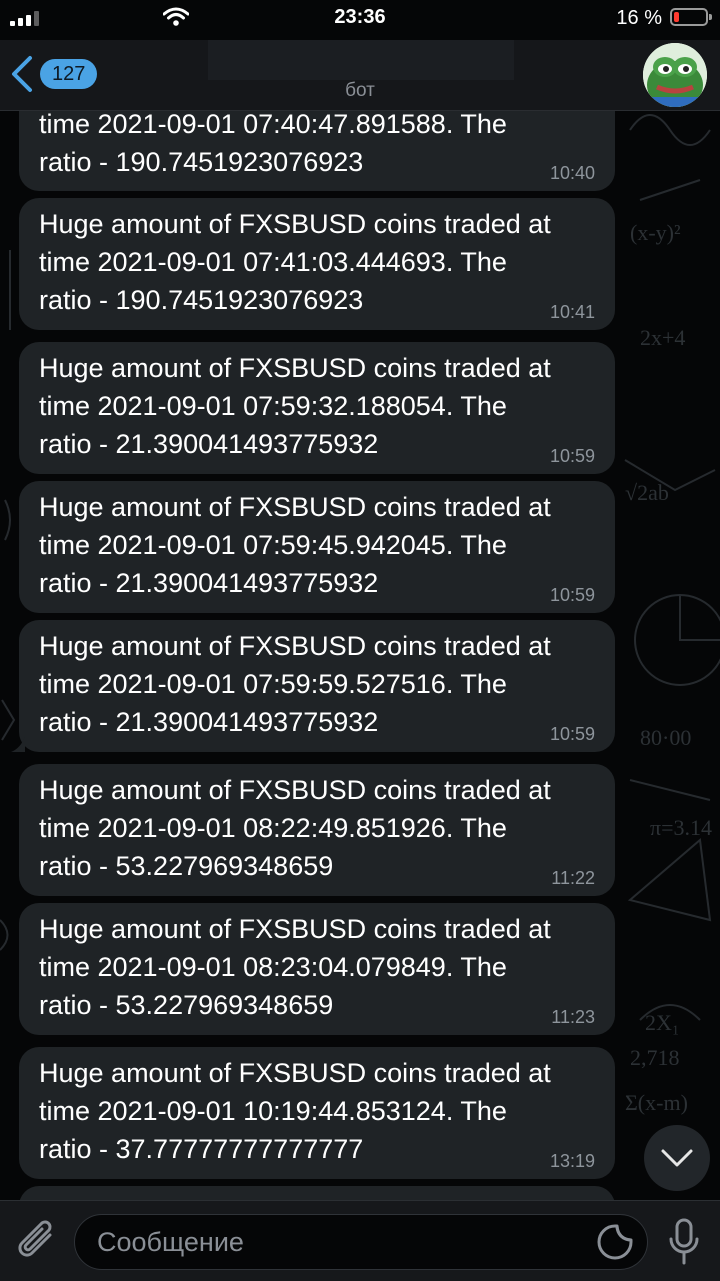  I want to click on scroll-down-chevron-icon, so click(677, 1158).